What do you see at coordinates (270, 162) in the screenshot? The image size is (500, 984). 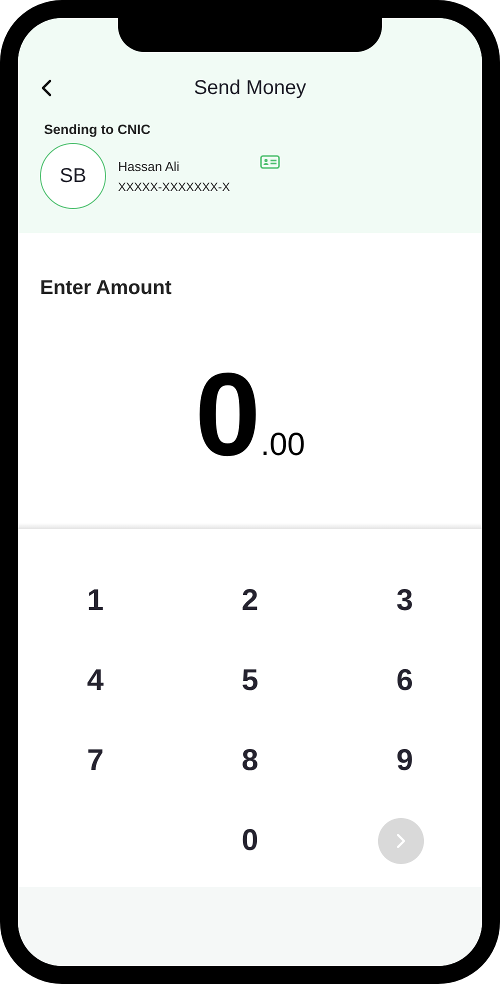 I see `id-card-icon` at bounding box center [270, 162].